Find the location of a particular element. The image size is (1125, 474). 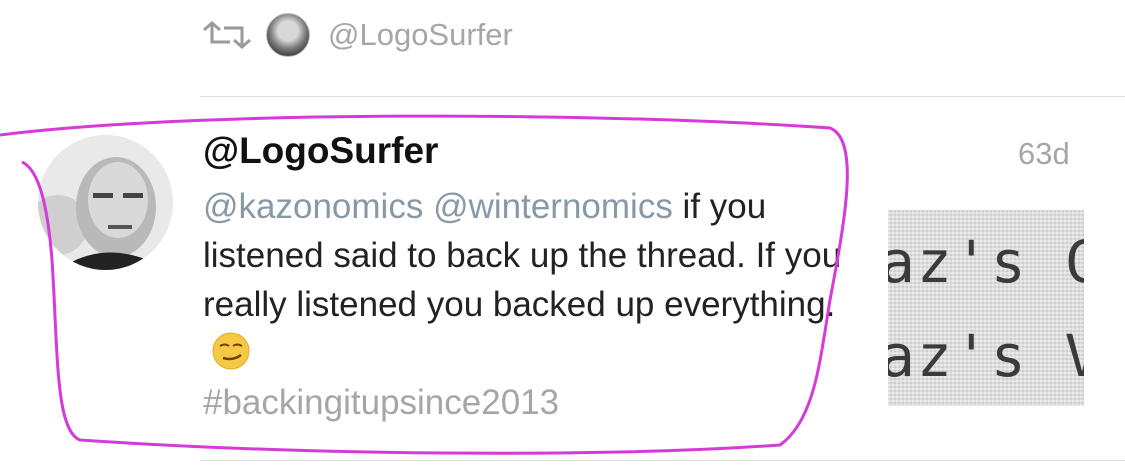

mention-link: @winternomics is located at coordinates (553, 206).